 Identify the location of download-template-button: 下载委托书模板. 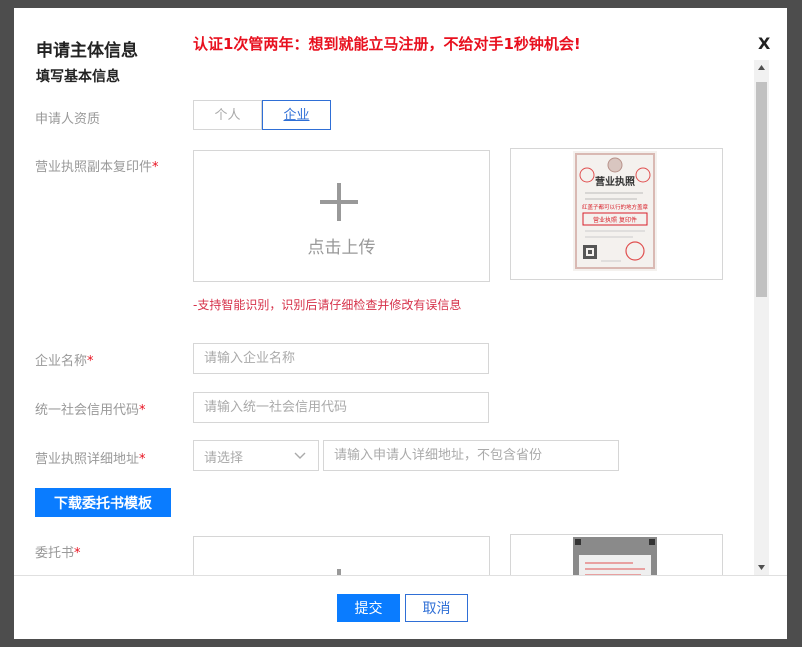
(103, 502).